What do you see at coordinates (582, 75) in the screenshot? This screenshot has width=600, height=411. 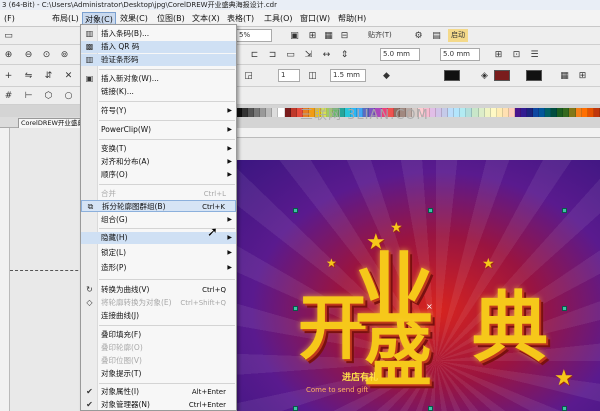 I see `extend-icon: ⊞` at bounding box center [582, 75].